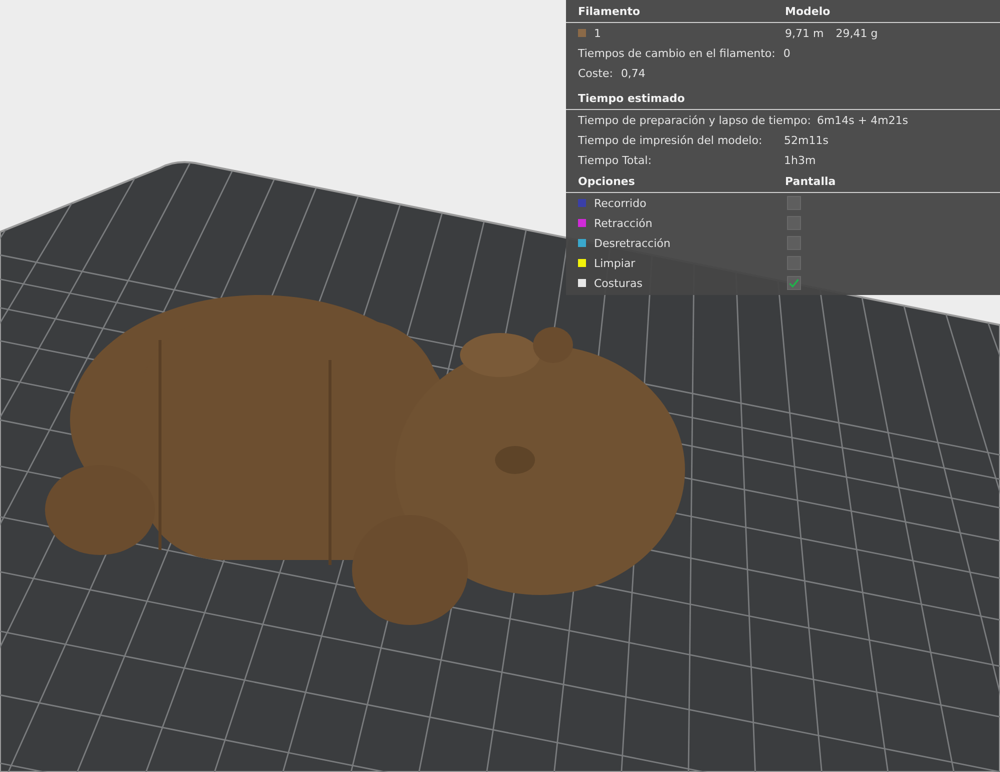 This screenshot has width=1000, height=772. Describe the element at coordinates (620, 203) in the screenshot. I see `option-label: Recorrido` at that location.